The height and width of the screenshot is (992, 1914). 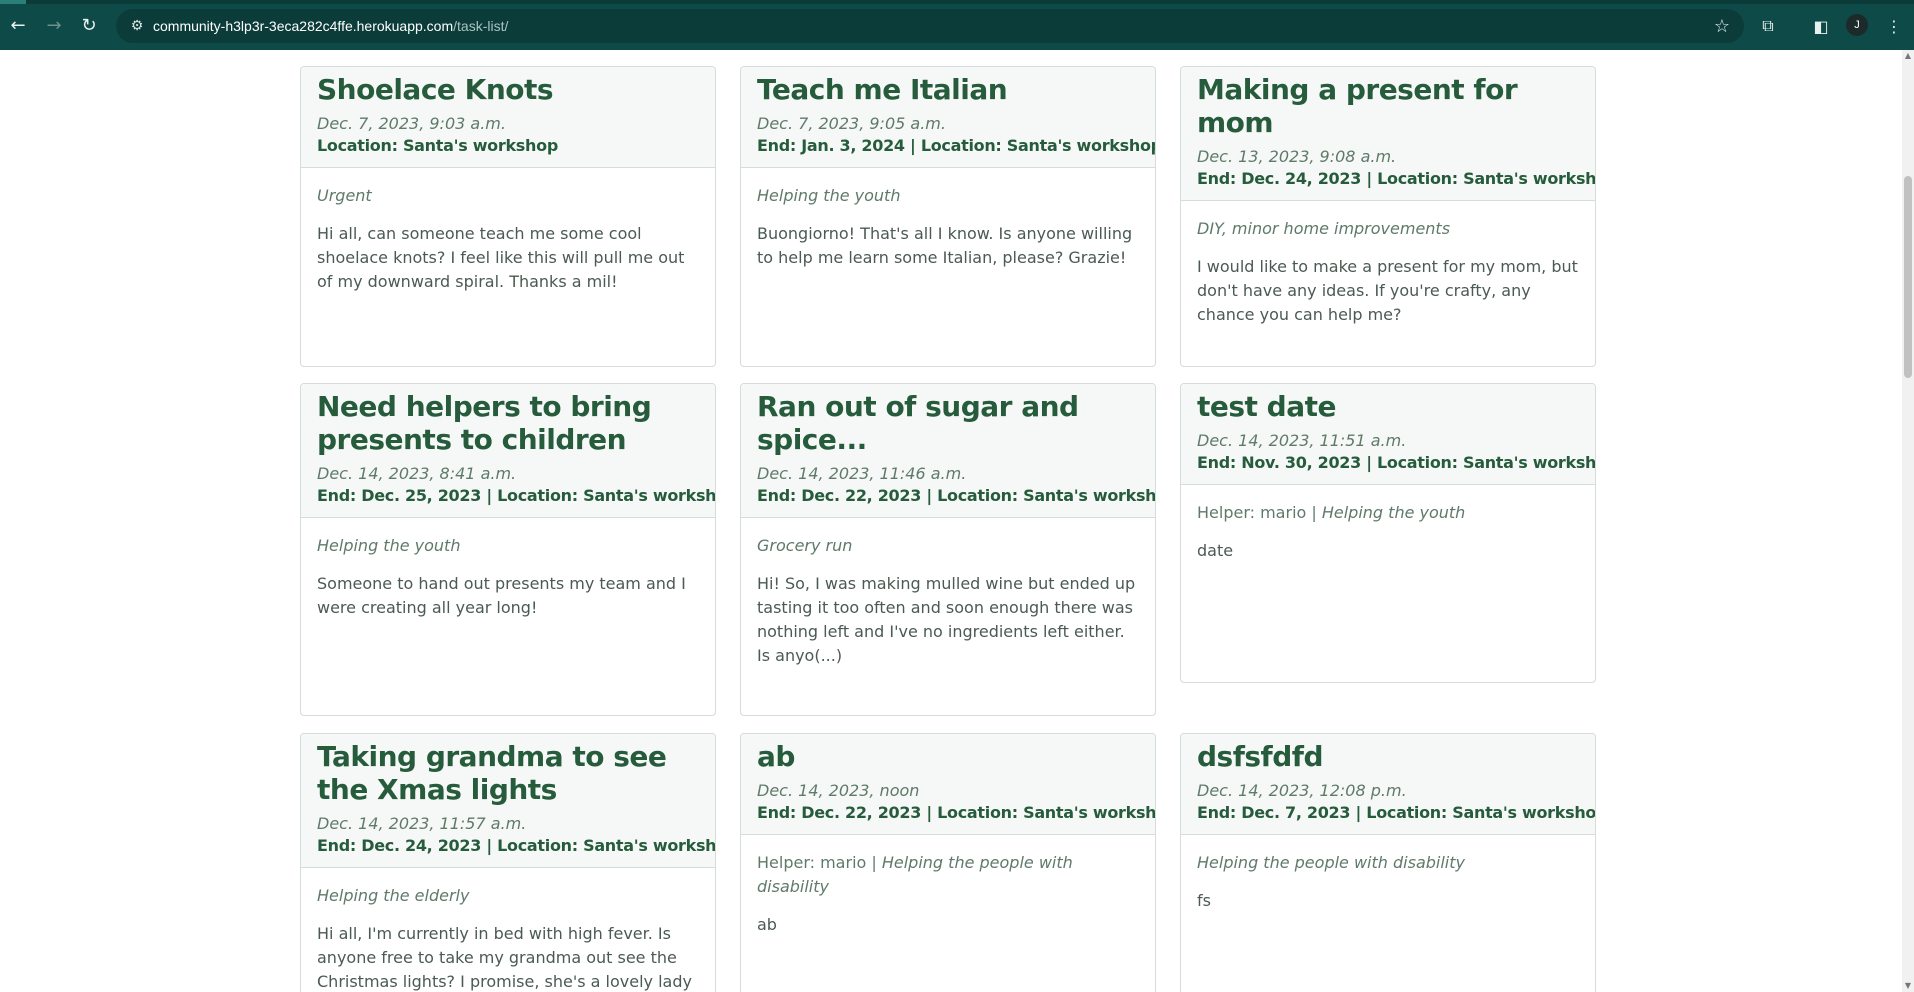 I want to click on task-category: Grocery run, so click(x=805, y=545).